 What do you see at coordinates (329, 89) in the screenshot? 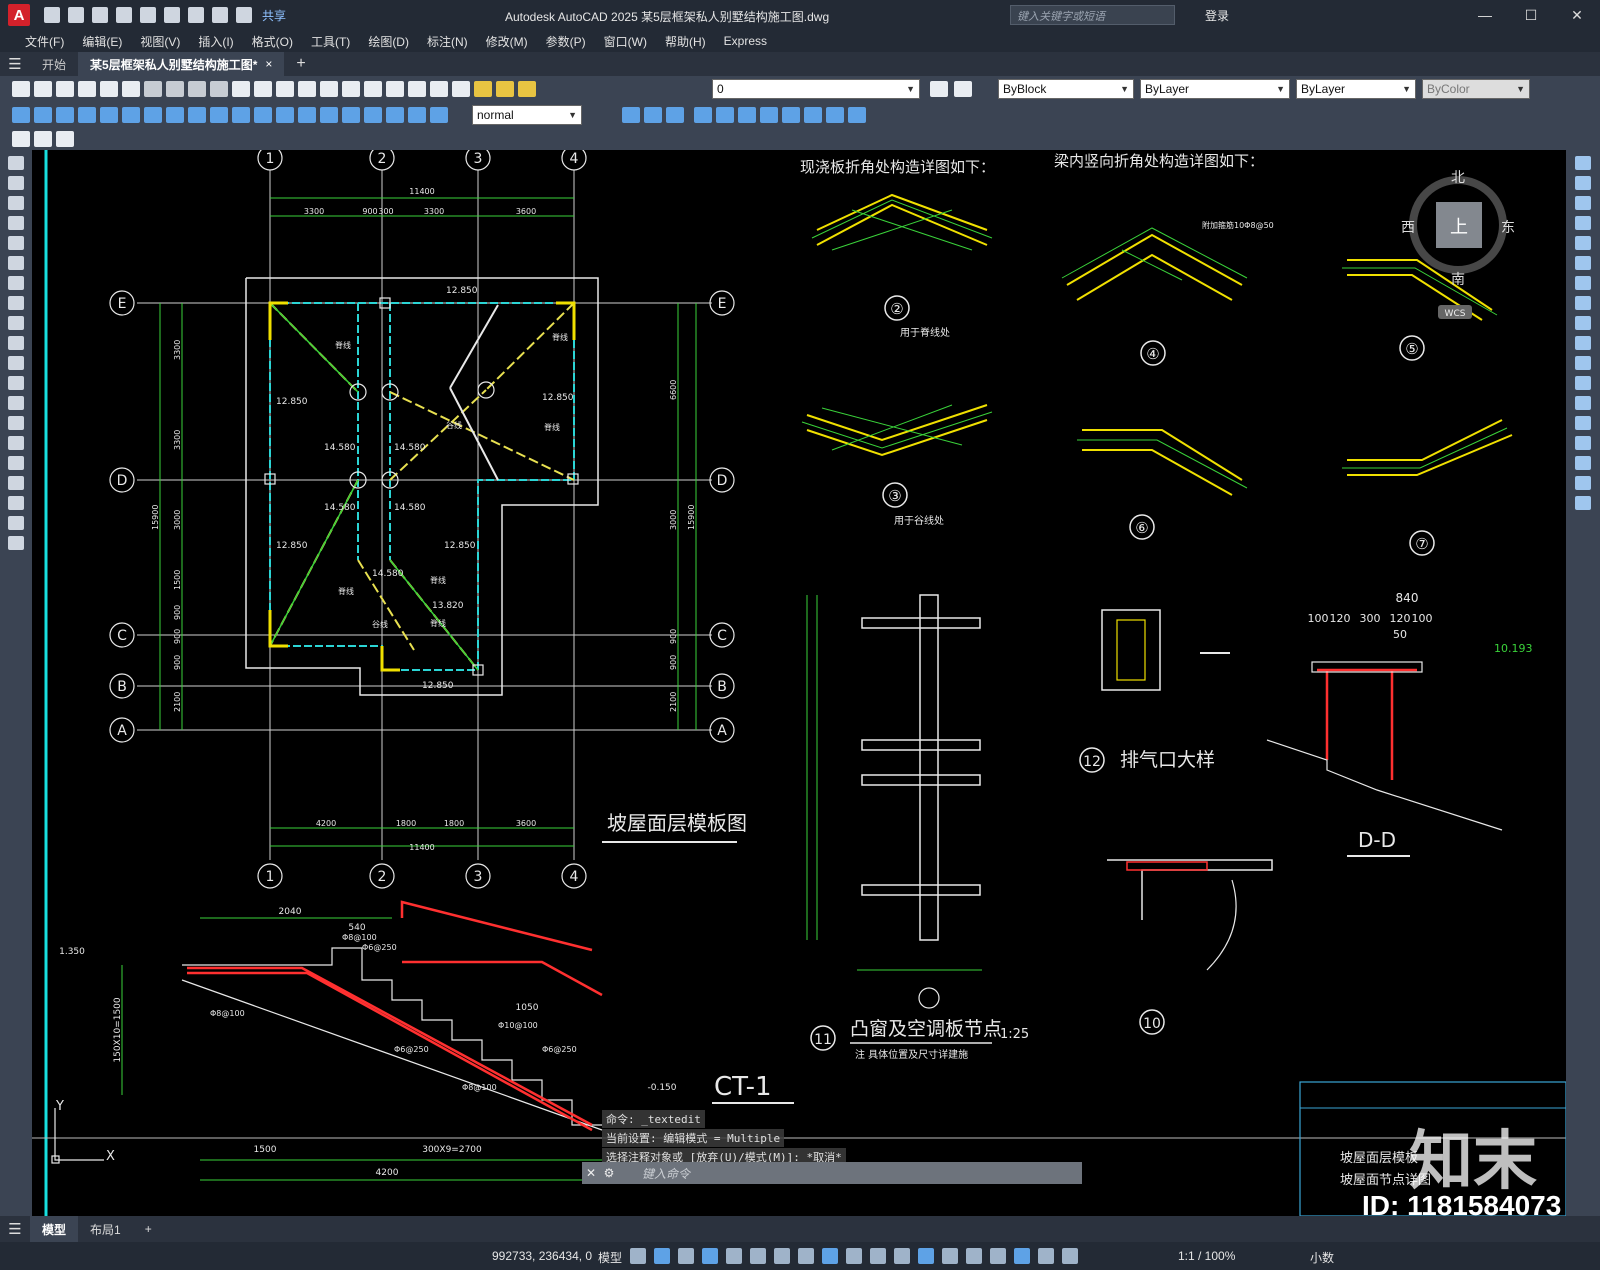
I see `zoom-window-icon` at bounding box center [329, 89].